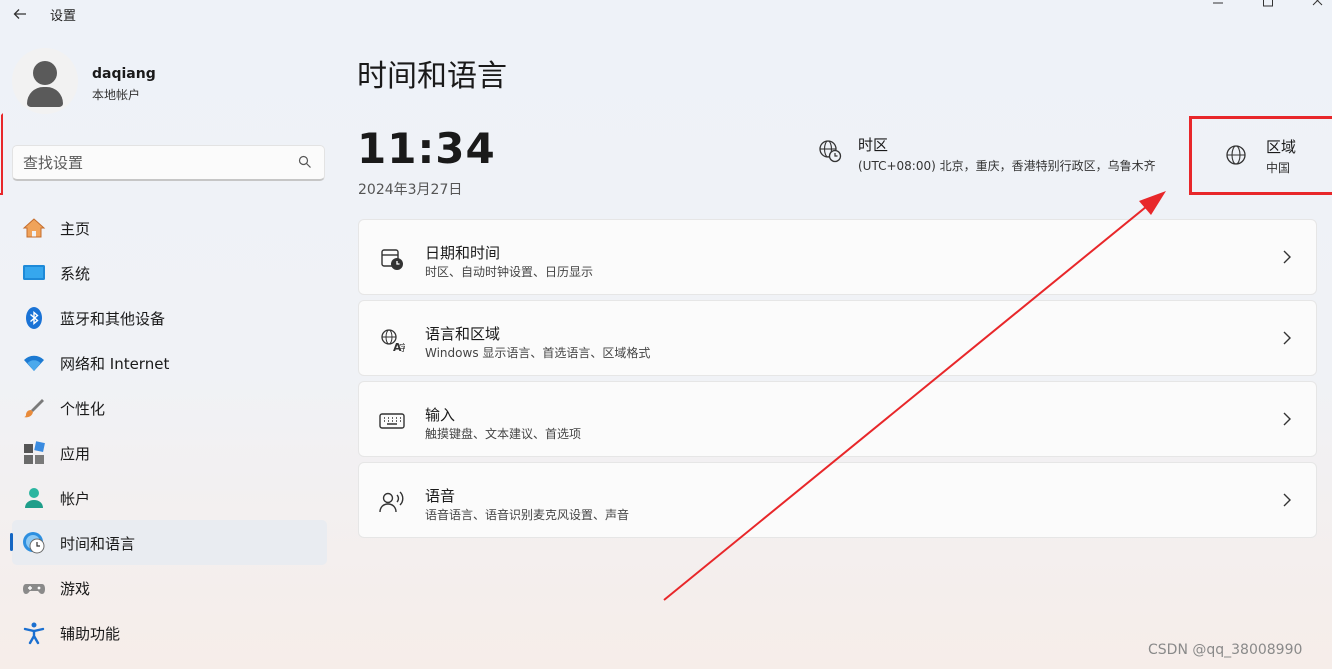 The height and width of the screenshot is (669, 1332). What do you see at coordinates (1218, 8) in the screenshot?
I see `minimize-button` at bounding box center [1218, 8].